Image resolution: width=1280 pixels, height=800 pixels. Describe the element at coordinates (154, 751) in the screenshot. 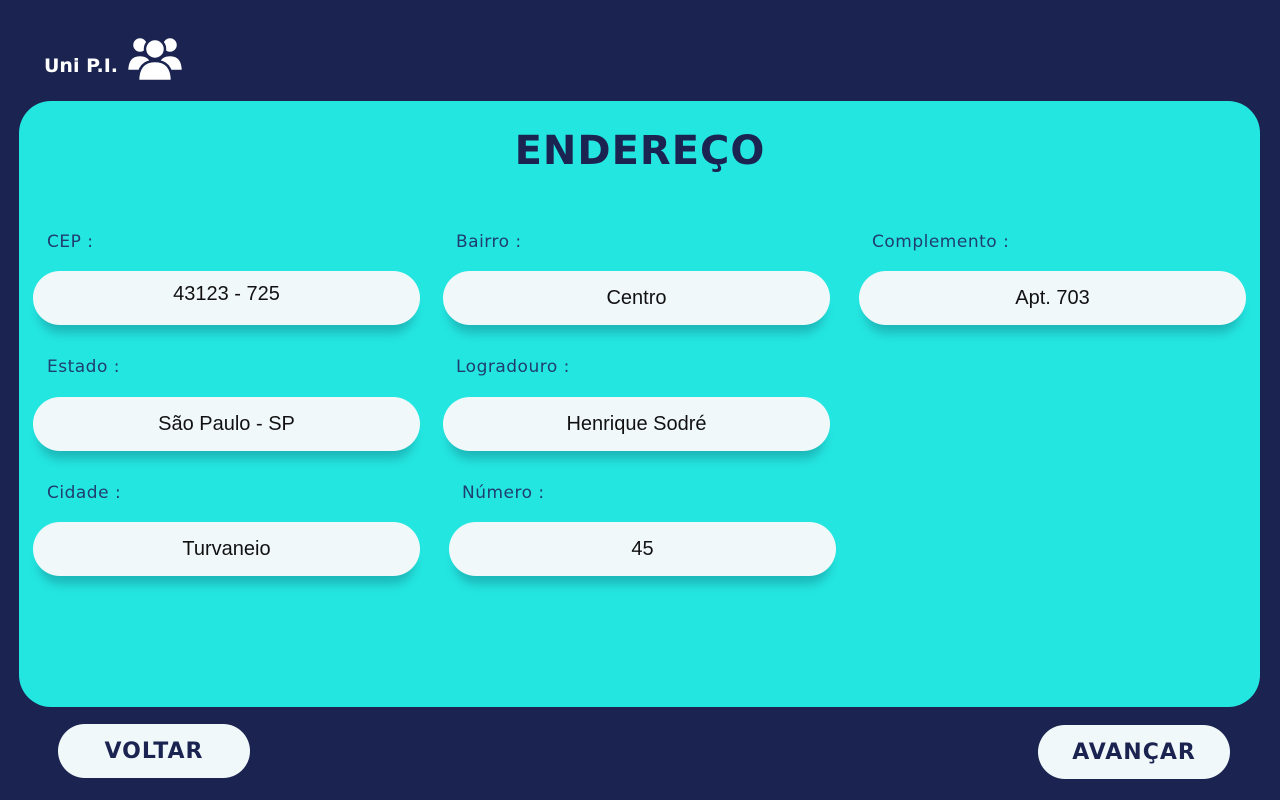

I see `back-button: VOLTAR` at that location.